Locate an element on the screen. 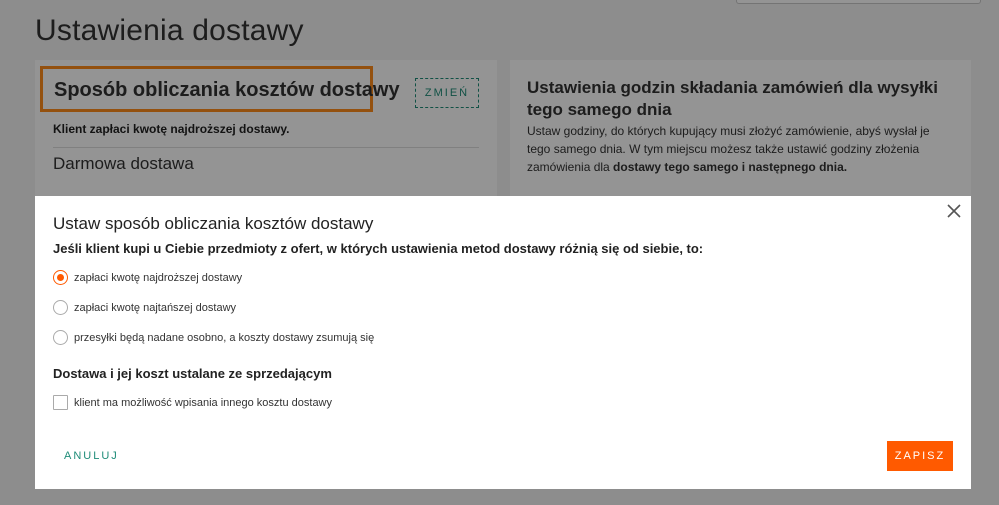 The image size is (999, 505). close-icon is located at coordinates (954, 211).